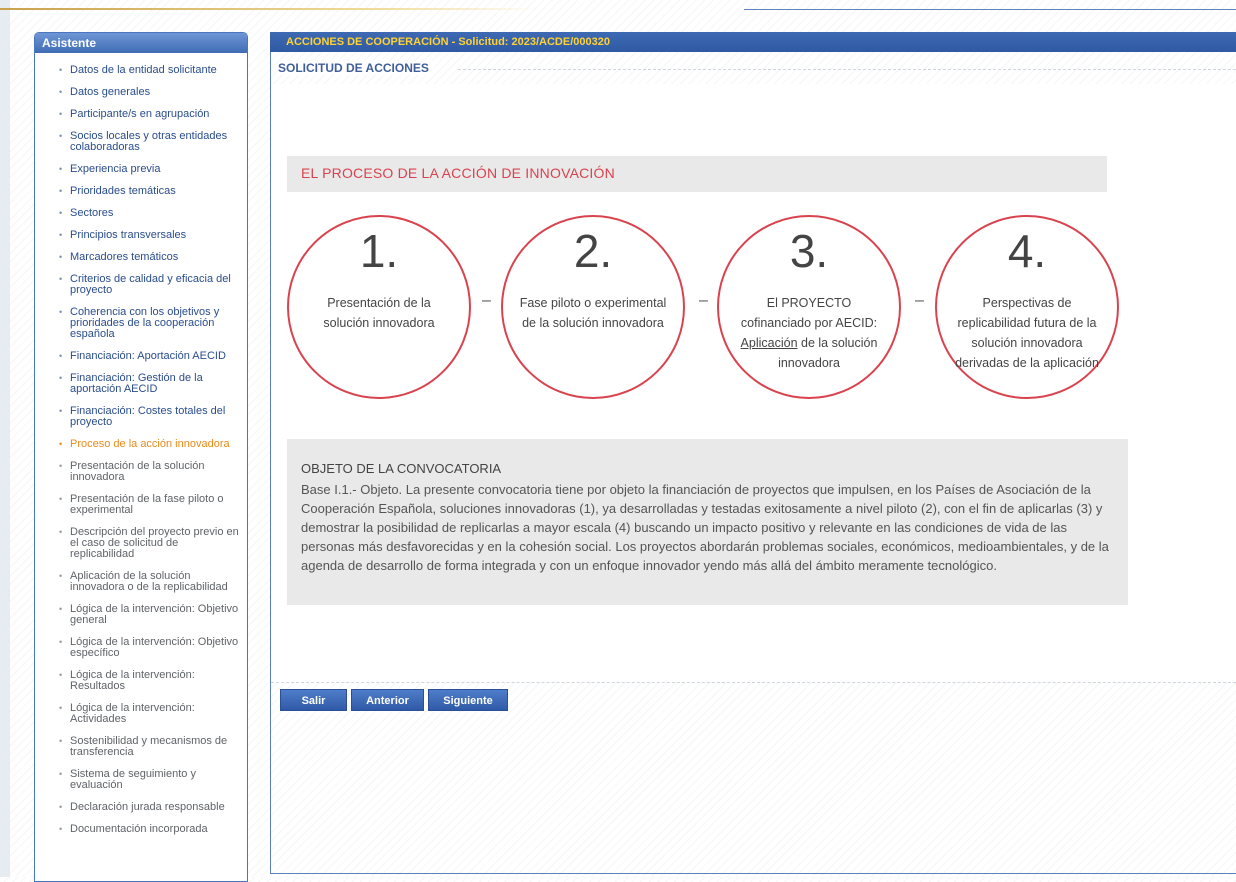 The width and height of the screenshot is (1236, 882). I want to click on sidebar-item-proceso-accion: Proceso de la acción innovadora, so click(141, 445).